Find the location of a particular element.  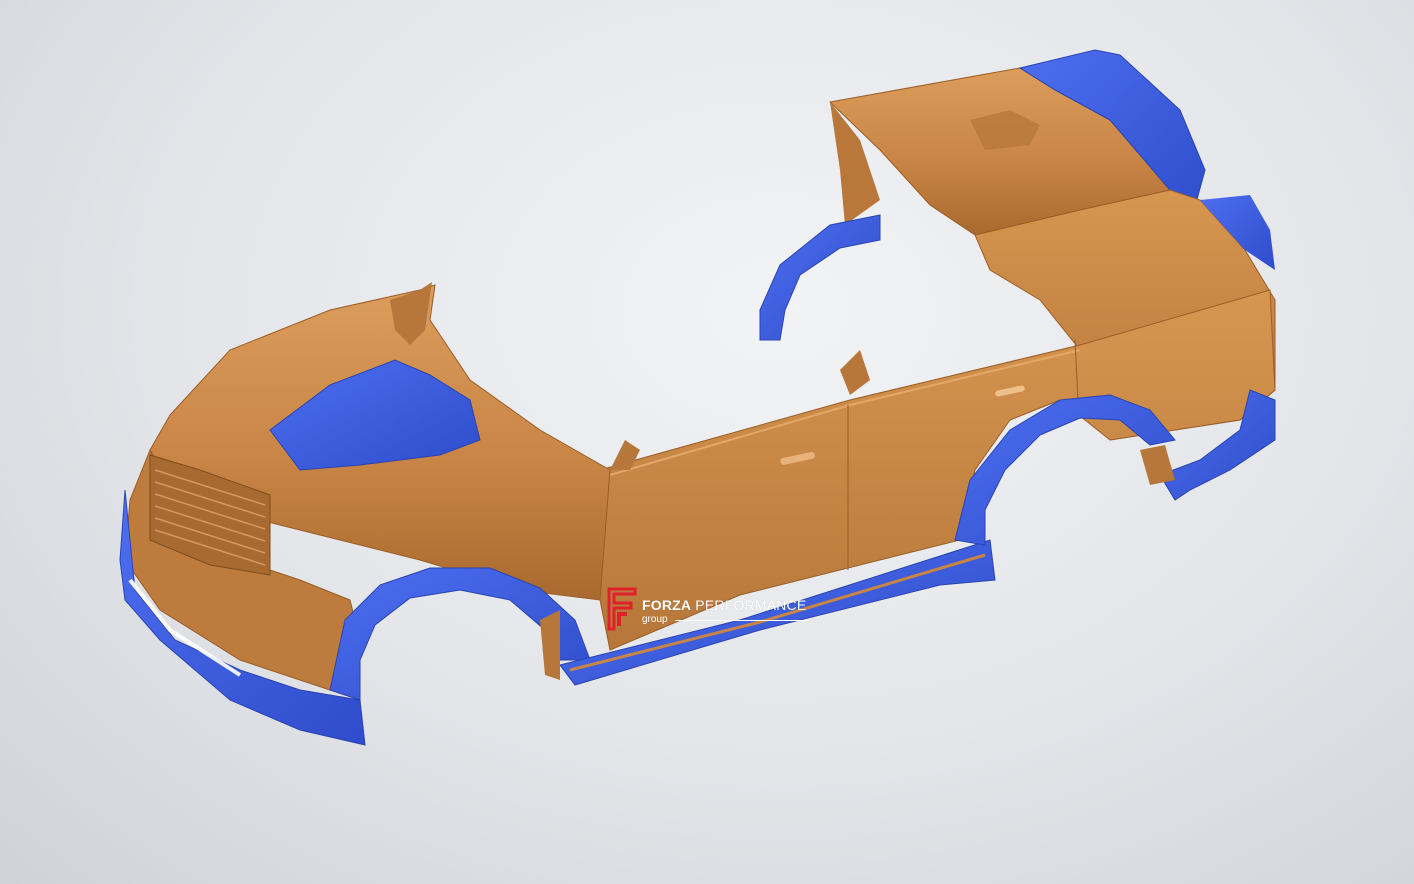

brand-name: FORZA PERFORMANCE is located at coordinates (724, 605).